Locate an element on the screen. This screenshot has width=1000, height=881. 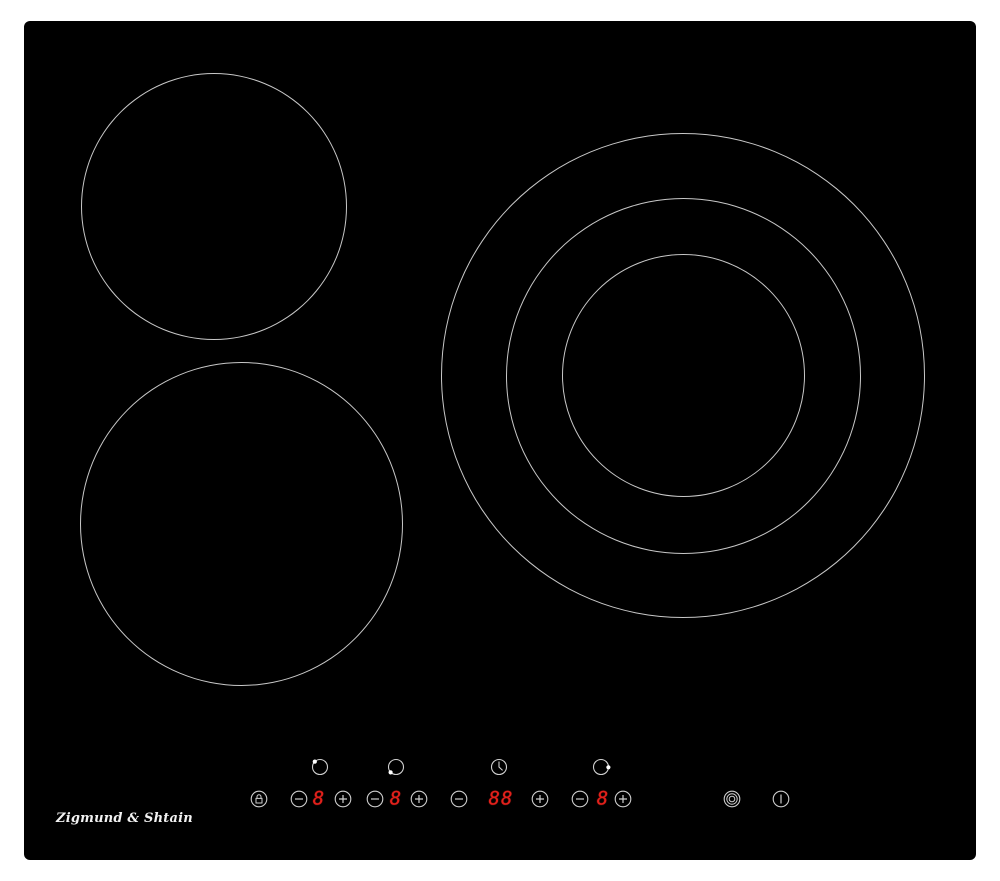
brand-logo: Zigmund & Shtain is located at coordinates (124, 818).